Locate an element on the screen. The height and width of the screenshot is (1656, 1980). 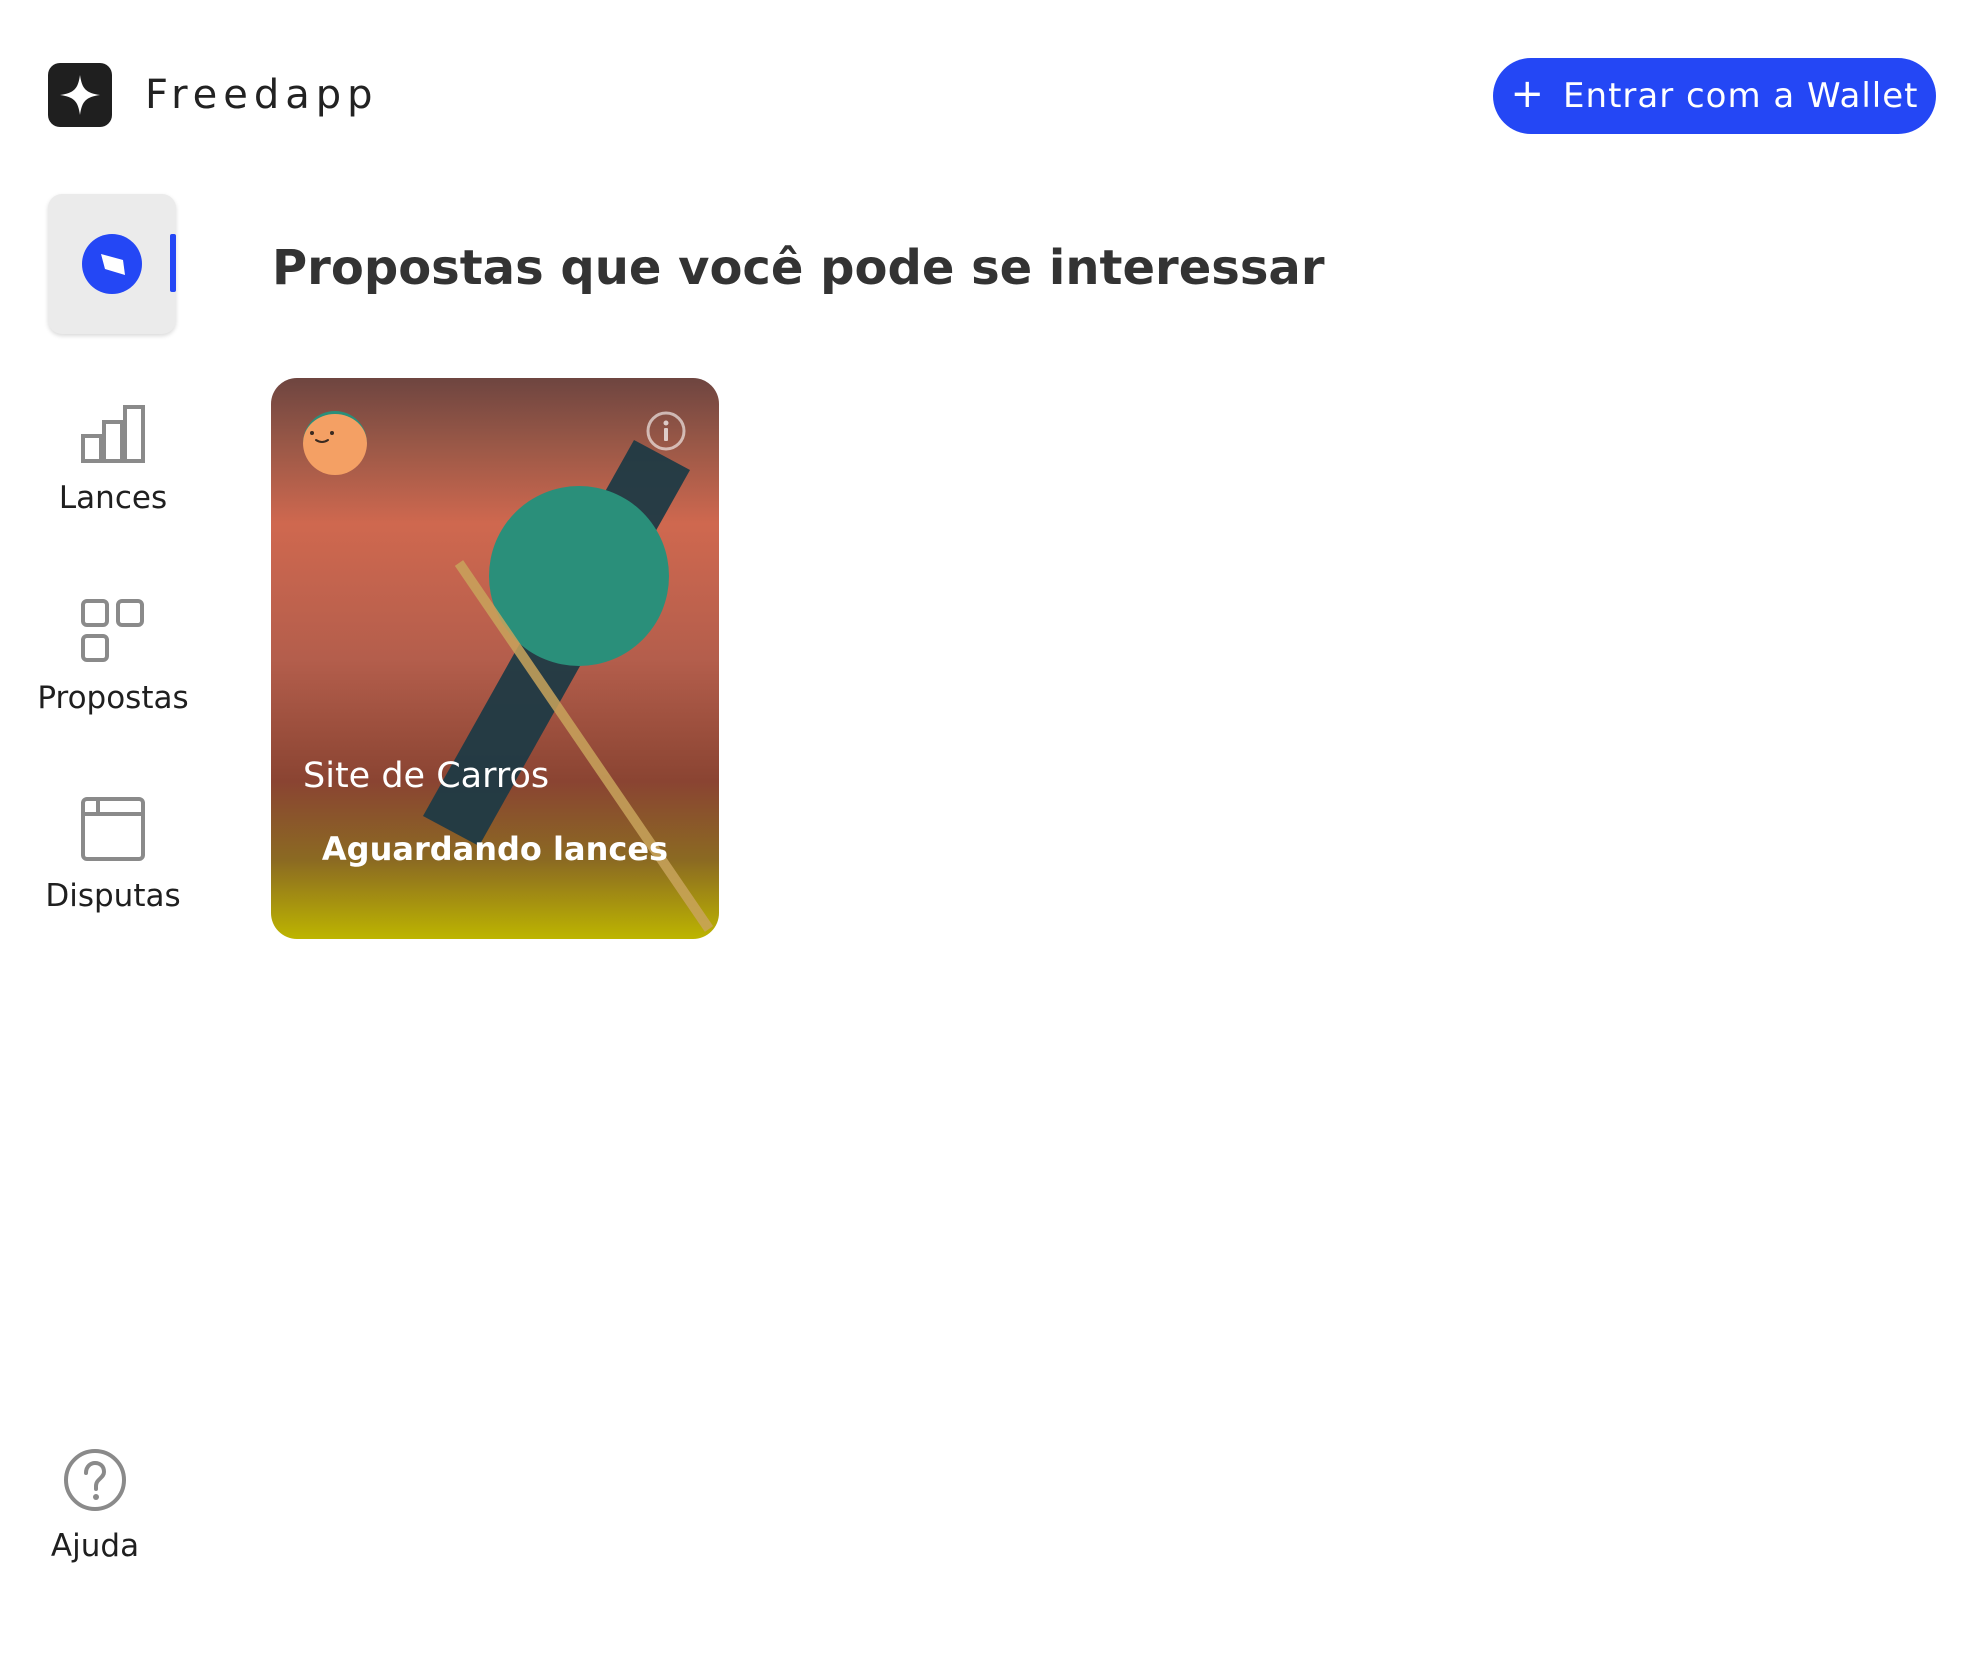
sidebar-item-label: Lances is located at coordinates (113, 498).